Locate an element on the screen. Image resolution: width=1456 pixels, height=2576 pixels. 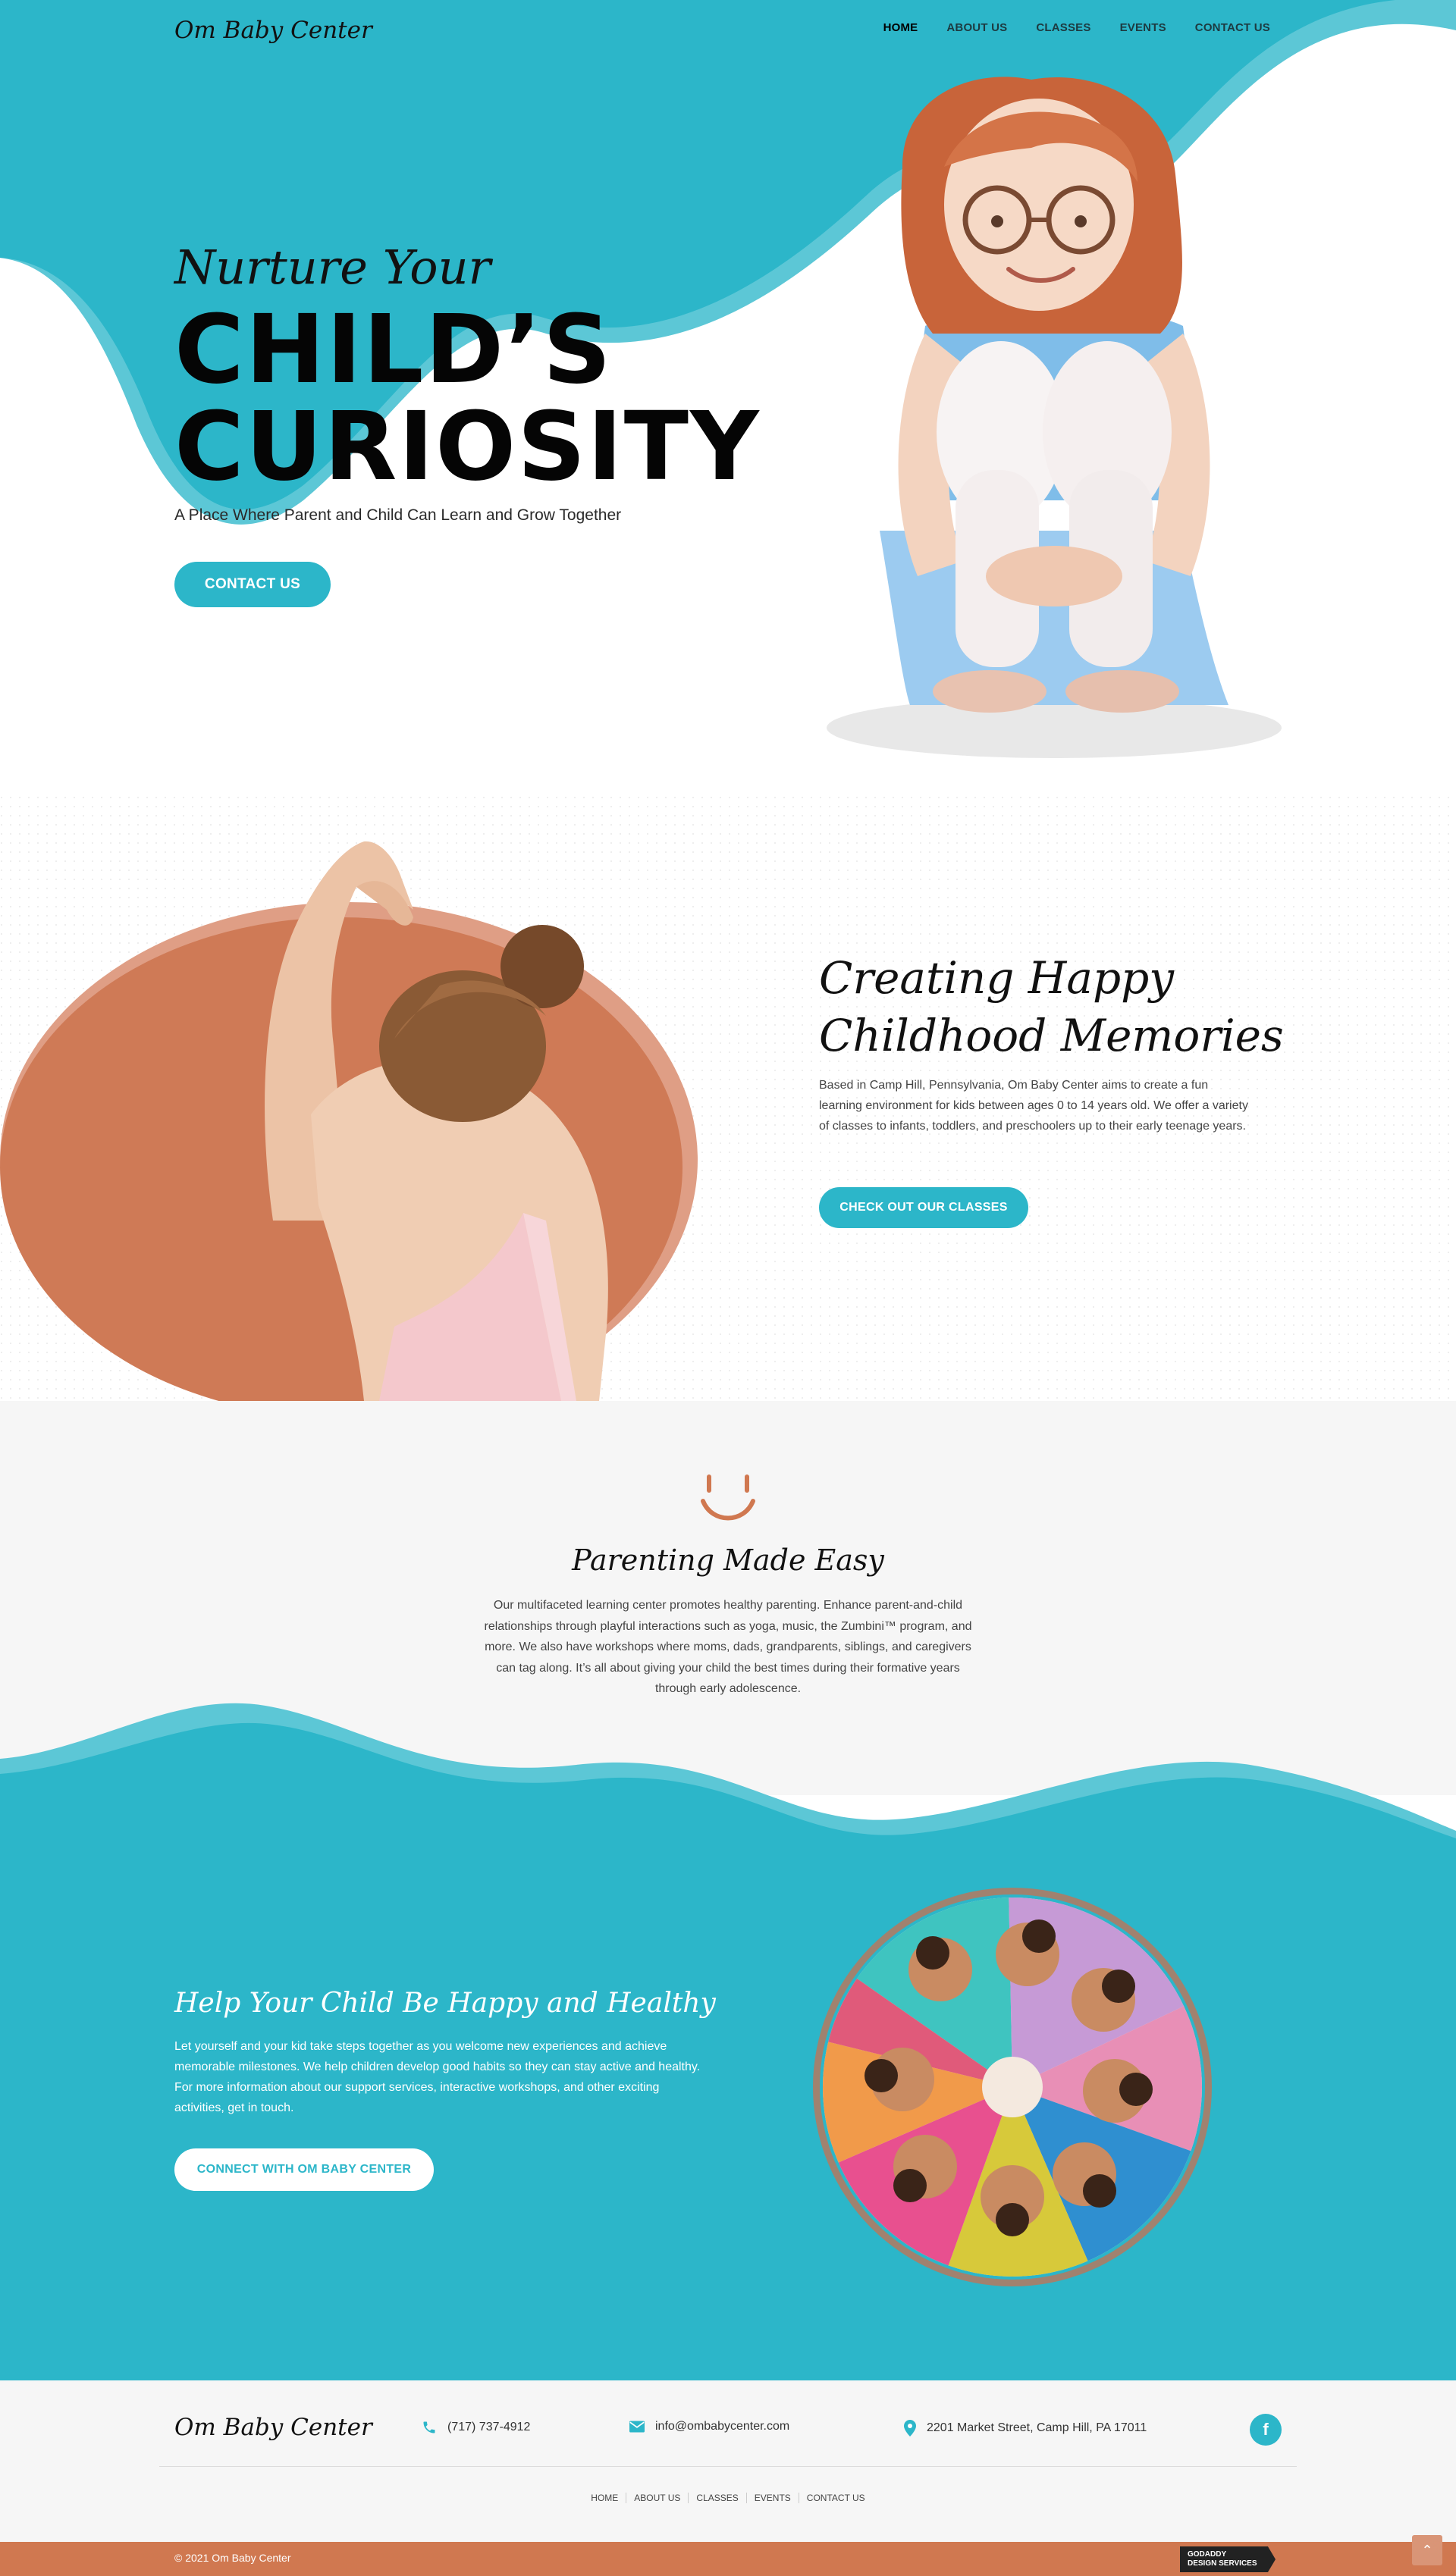
hero-subtitle: Nurture Your is located at coordinates (332, 267).